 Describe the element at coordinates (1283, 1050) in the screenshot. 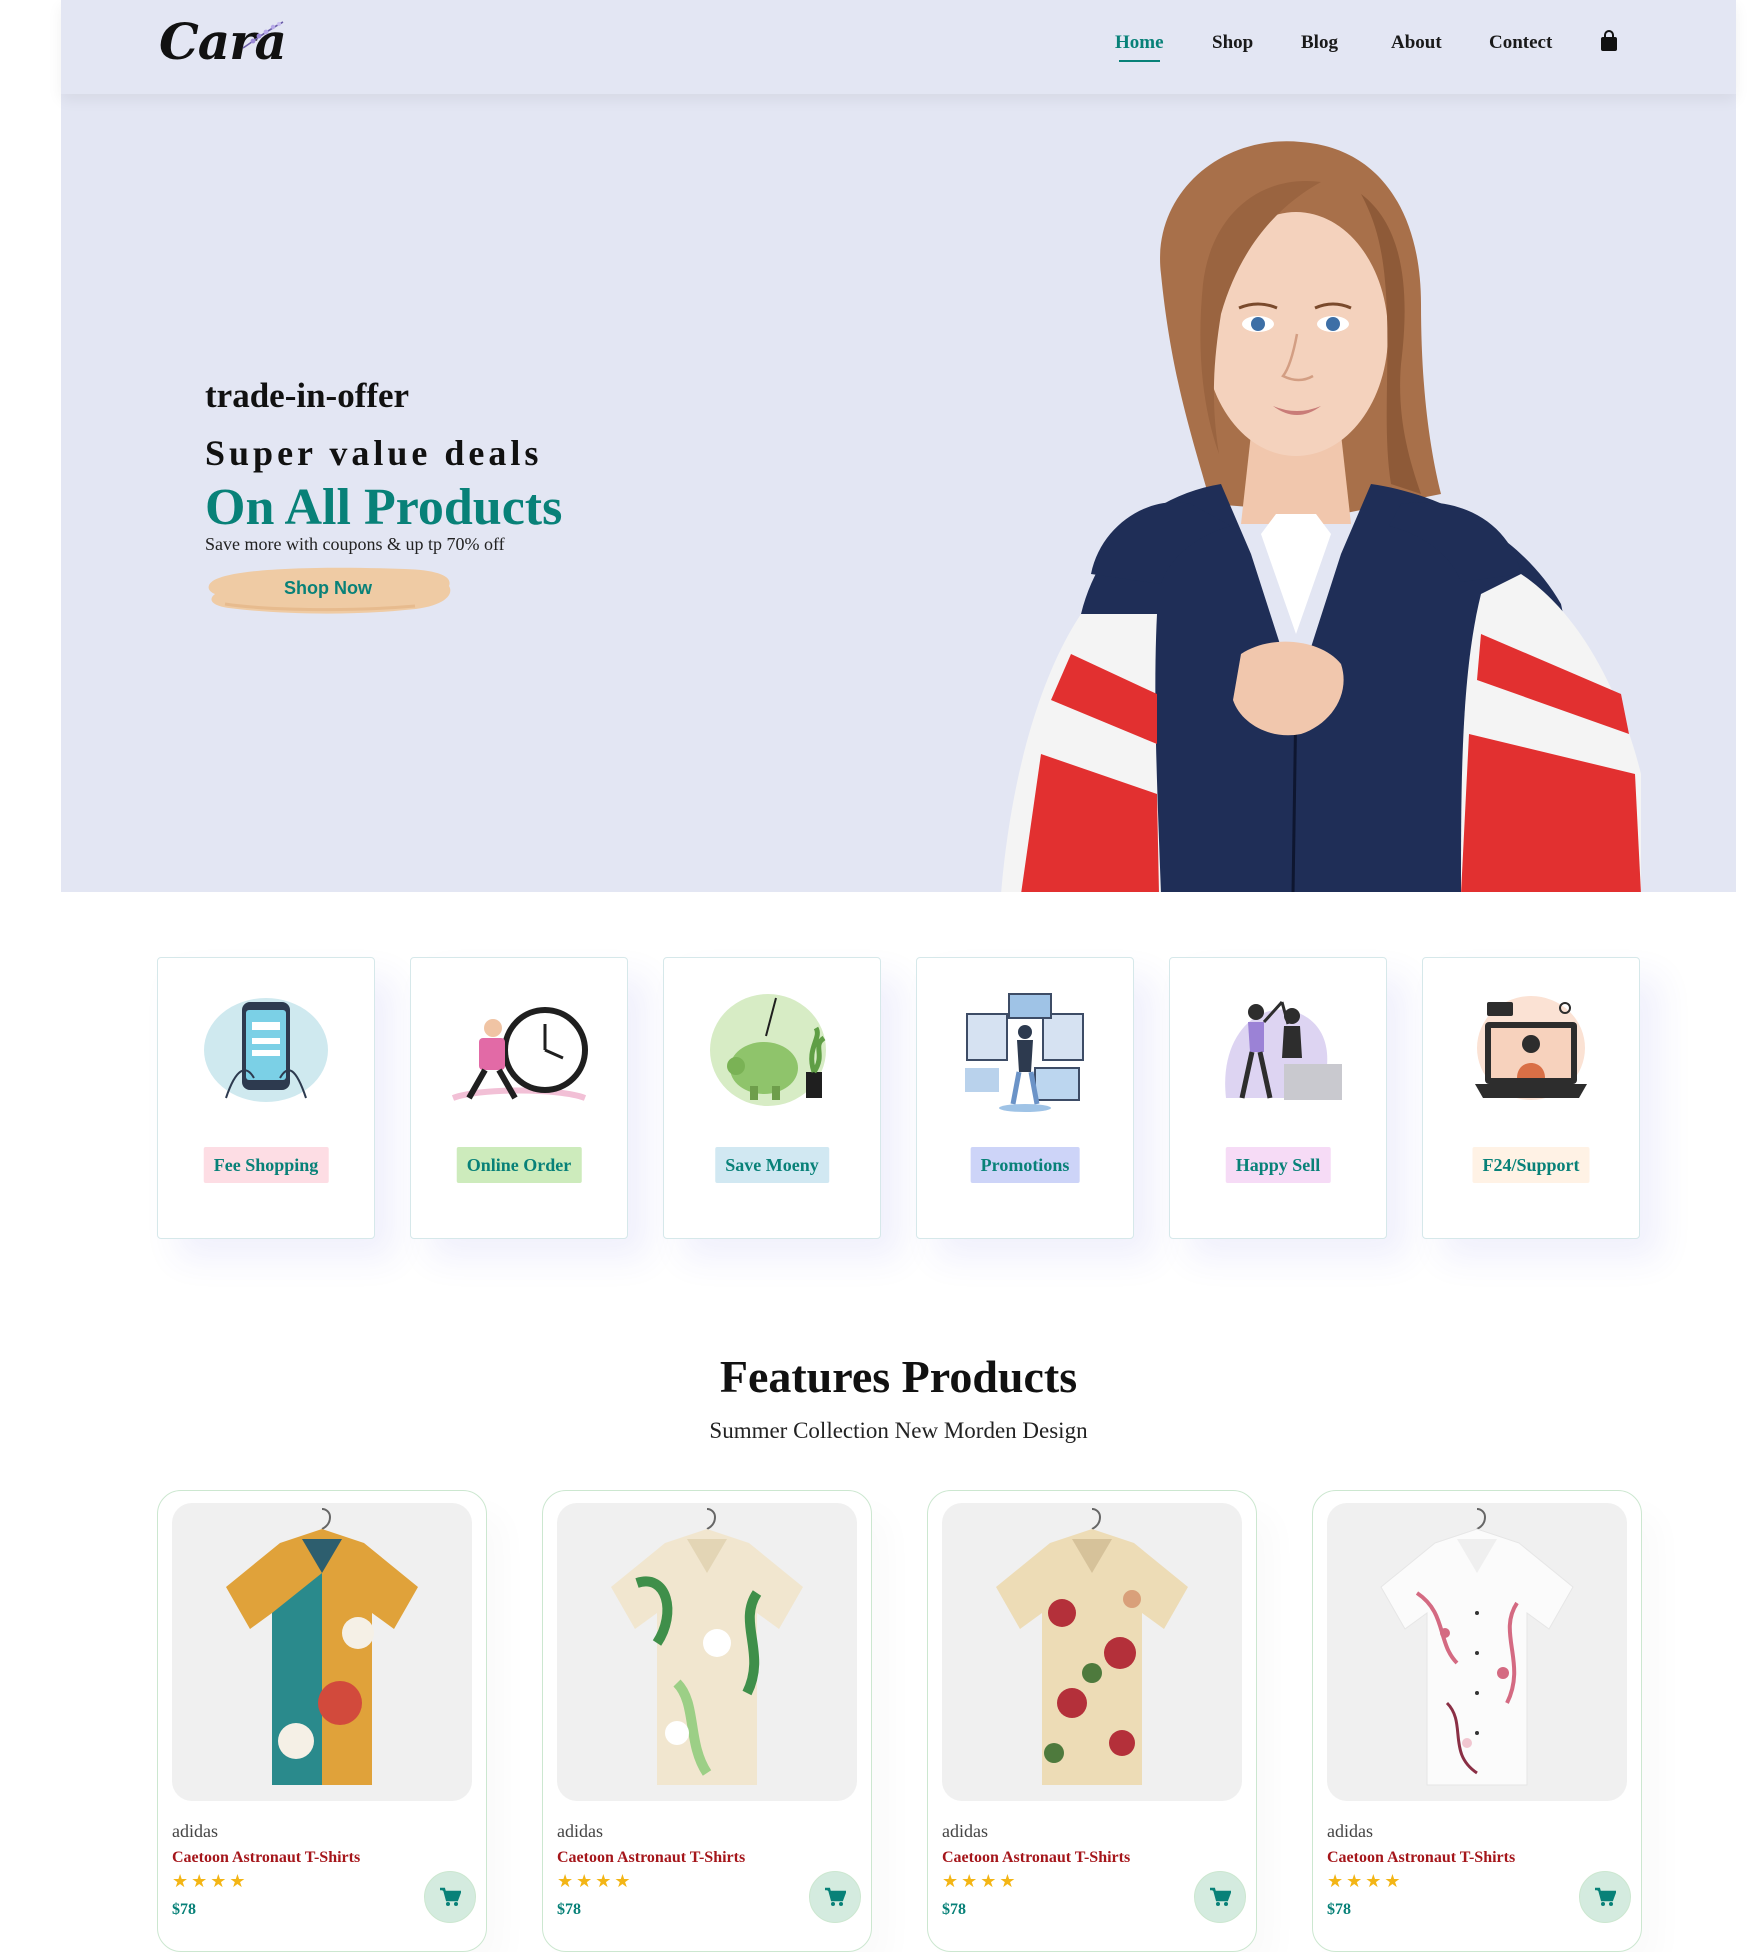

I see `happy-sell-illustration` at that location.